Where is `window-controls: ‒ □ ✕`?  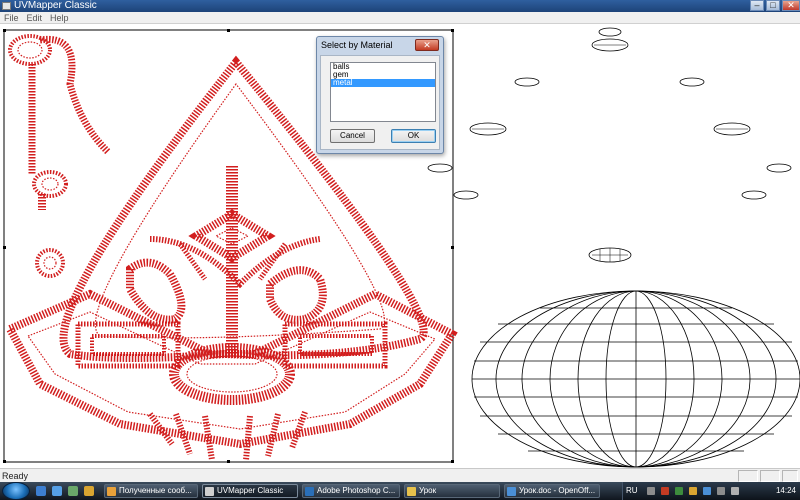
window-controls: ‒ □ ✕ is located at coordinates (774, 6).